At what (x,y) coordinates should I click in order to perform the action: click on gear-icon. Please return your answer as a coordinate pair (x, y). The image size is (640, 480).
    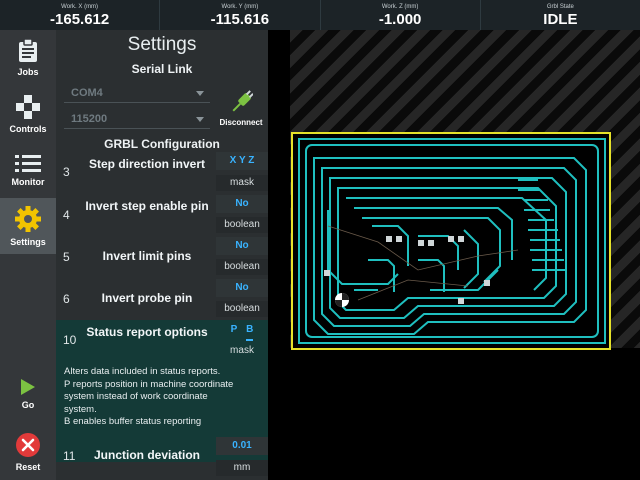
    Looking at the image, I should click on (28, 219).